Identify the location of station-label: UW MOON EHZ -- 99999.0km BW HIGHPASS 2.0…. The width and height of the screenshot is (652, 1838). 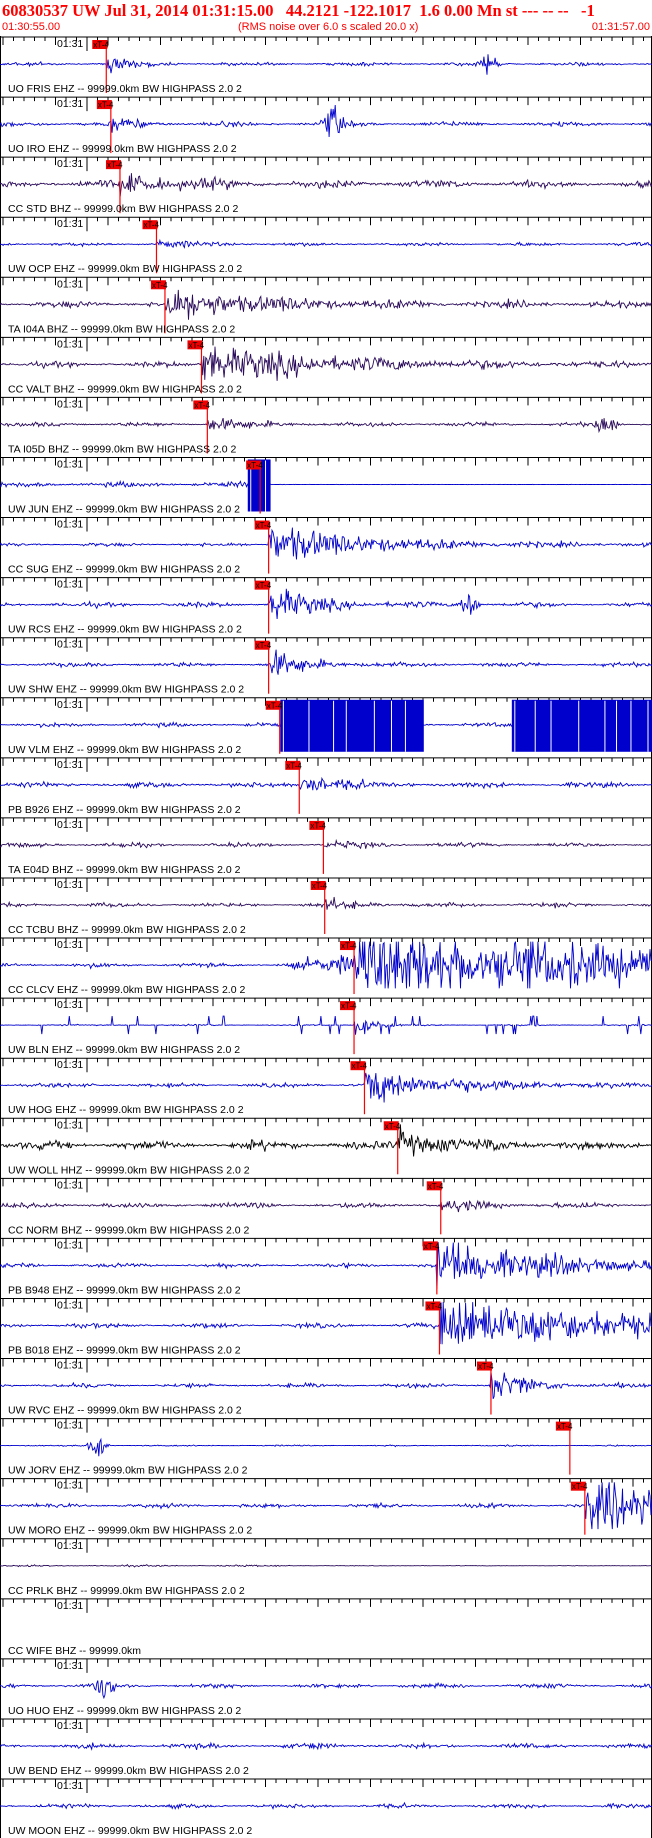
(130, 1831).